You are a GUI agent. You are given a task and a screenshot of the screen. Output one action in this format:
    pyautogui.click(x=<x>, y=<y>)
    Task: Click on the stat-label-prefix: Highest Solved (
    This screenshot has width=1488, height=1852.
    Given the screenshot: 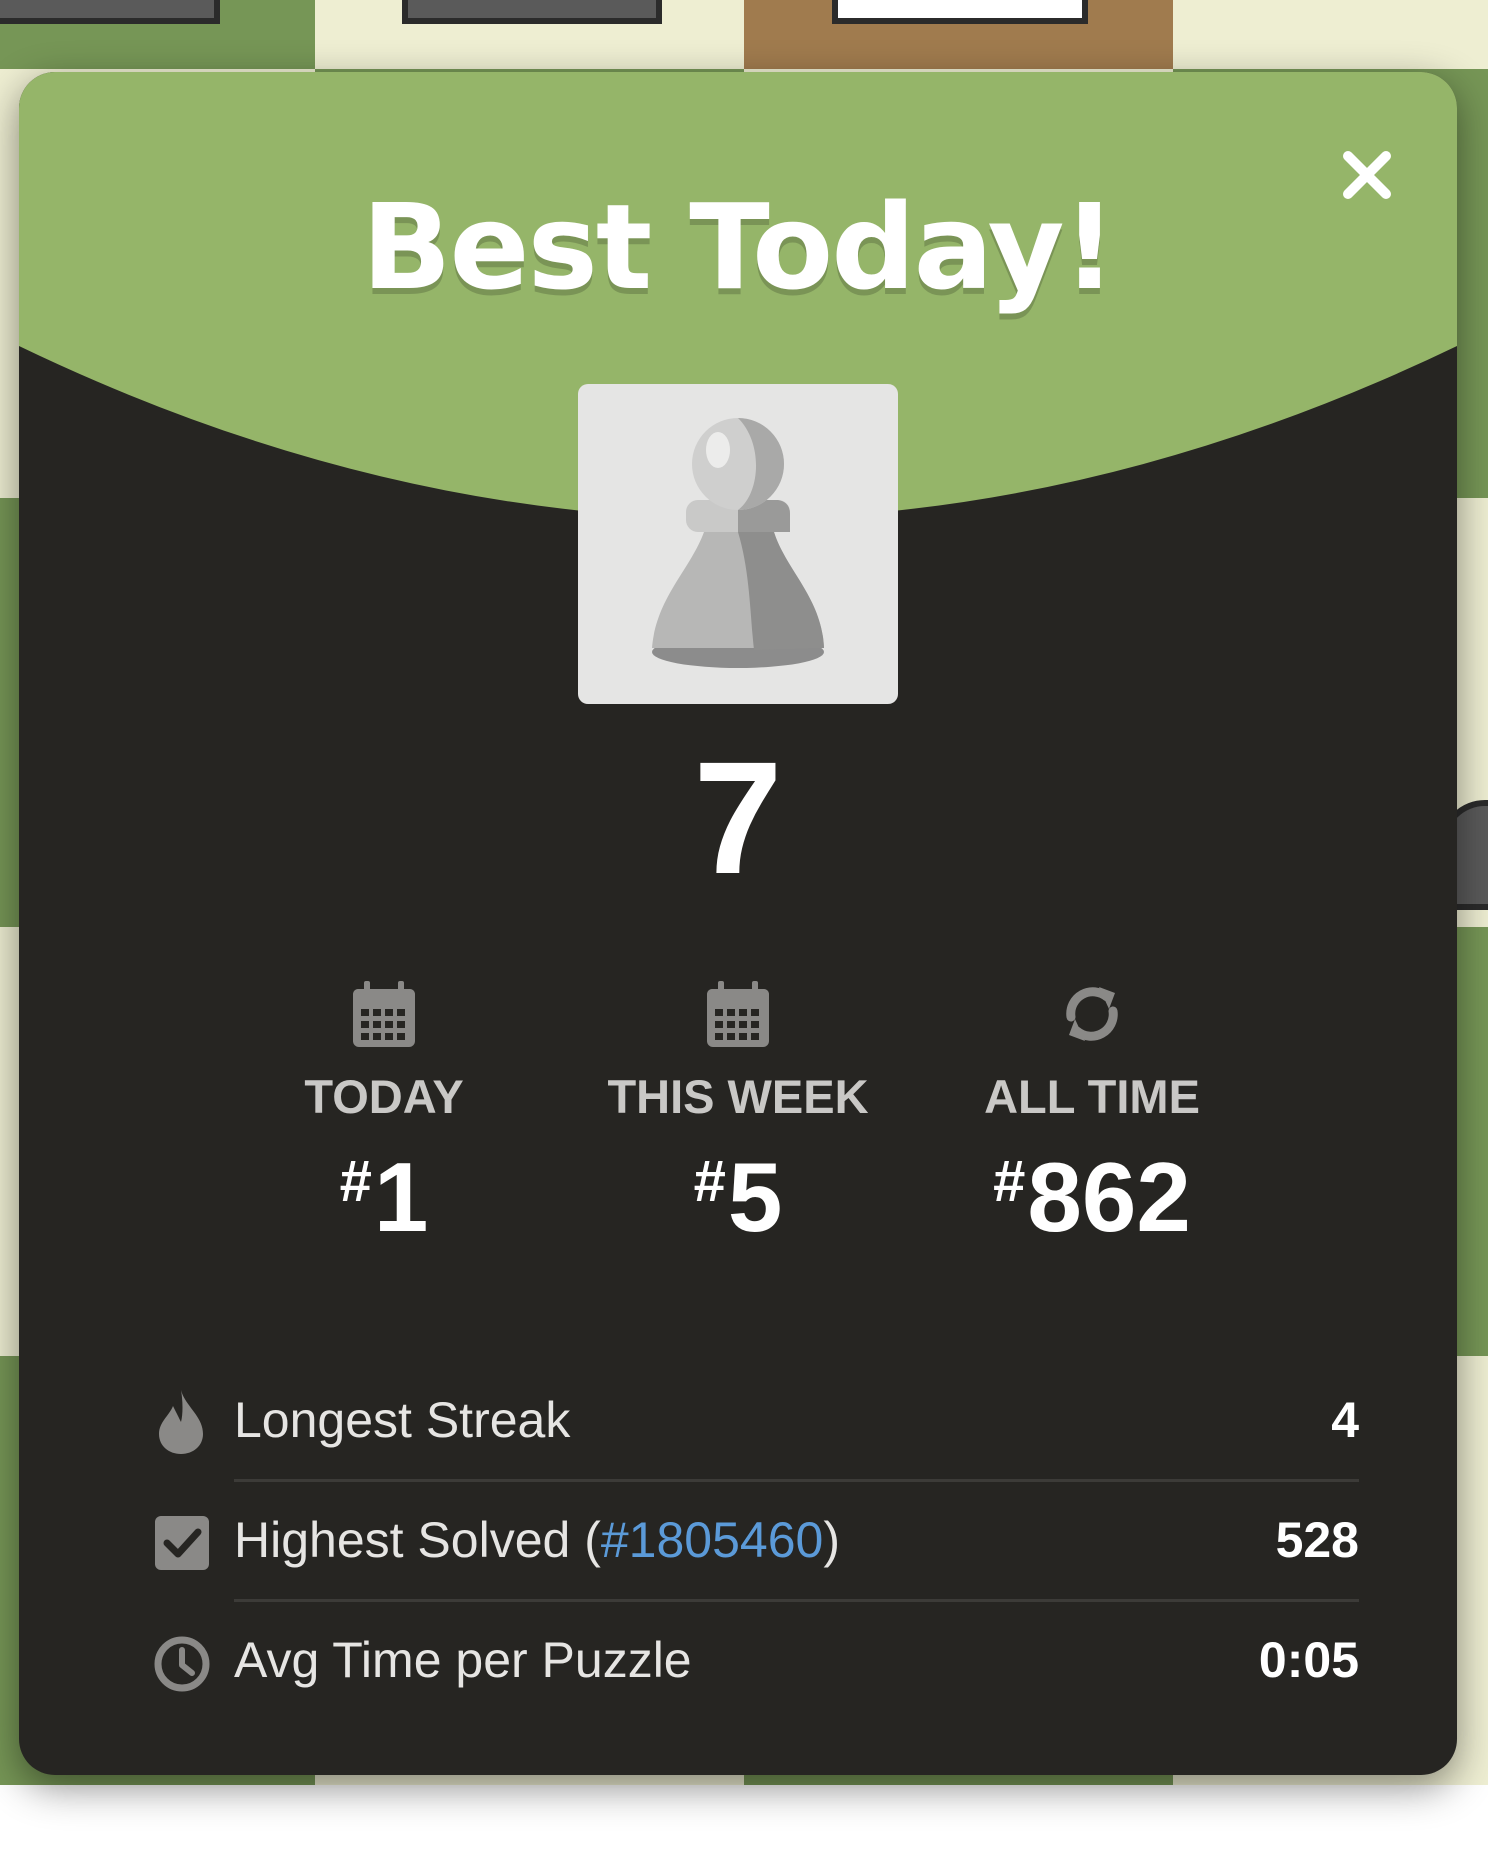 What is the action you would take?
    pyautogui.click(x=417, y=1540)
    